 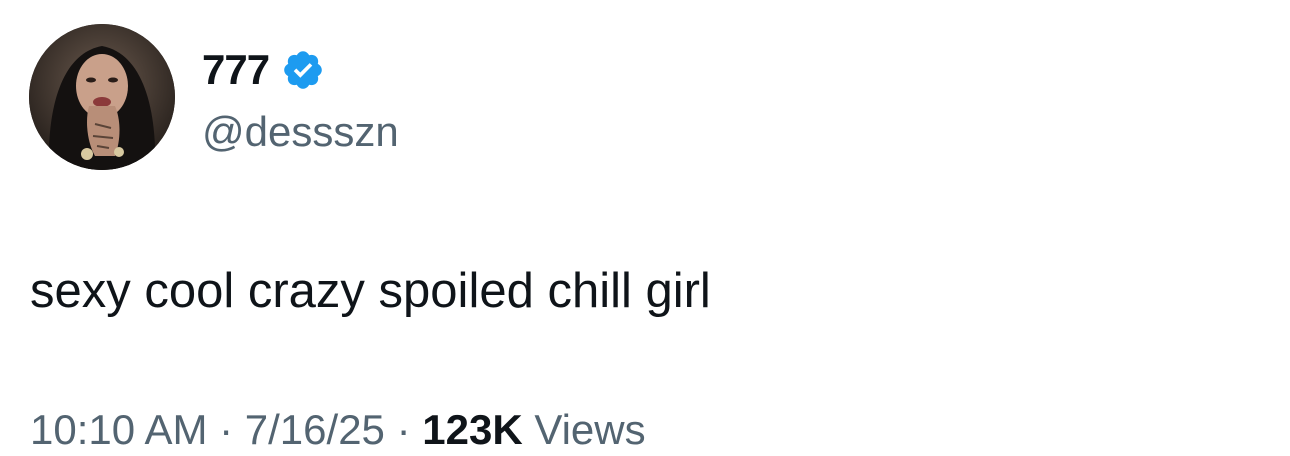 I want to click on author-handle: @dessszn, so click(x=300, y=132).